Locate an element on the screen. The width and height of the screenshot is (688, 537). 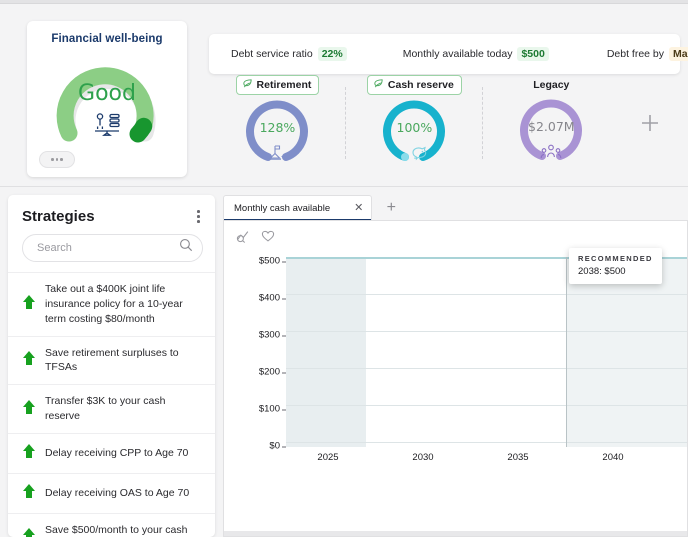
metric-monthly-available-today: Monthly available today $500 is located at coordinates (476, 54).